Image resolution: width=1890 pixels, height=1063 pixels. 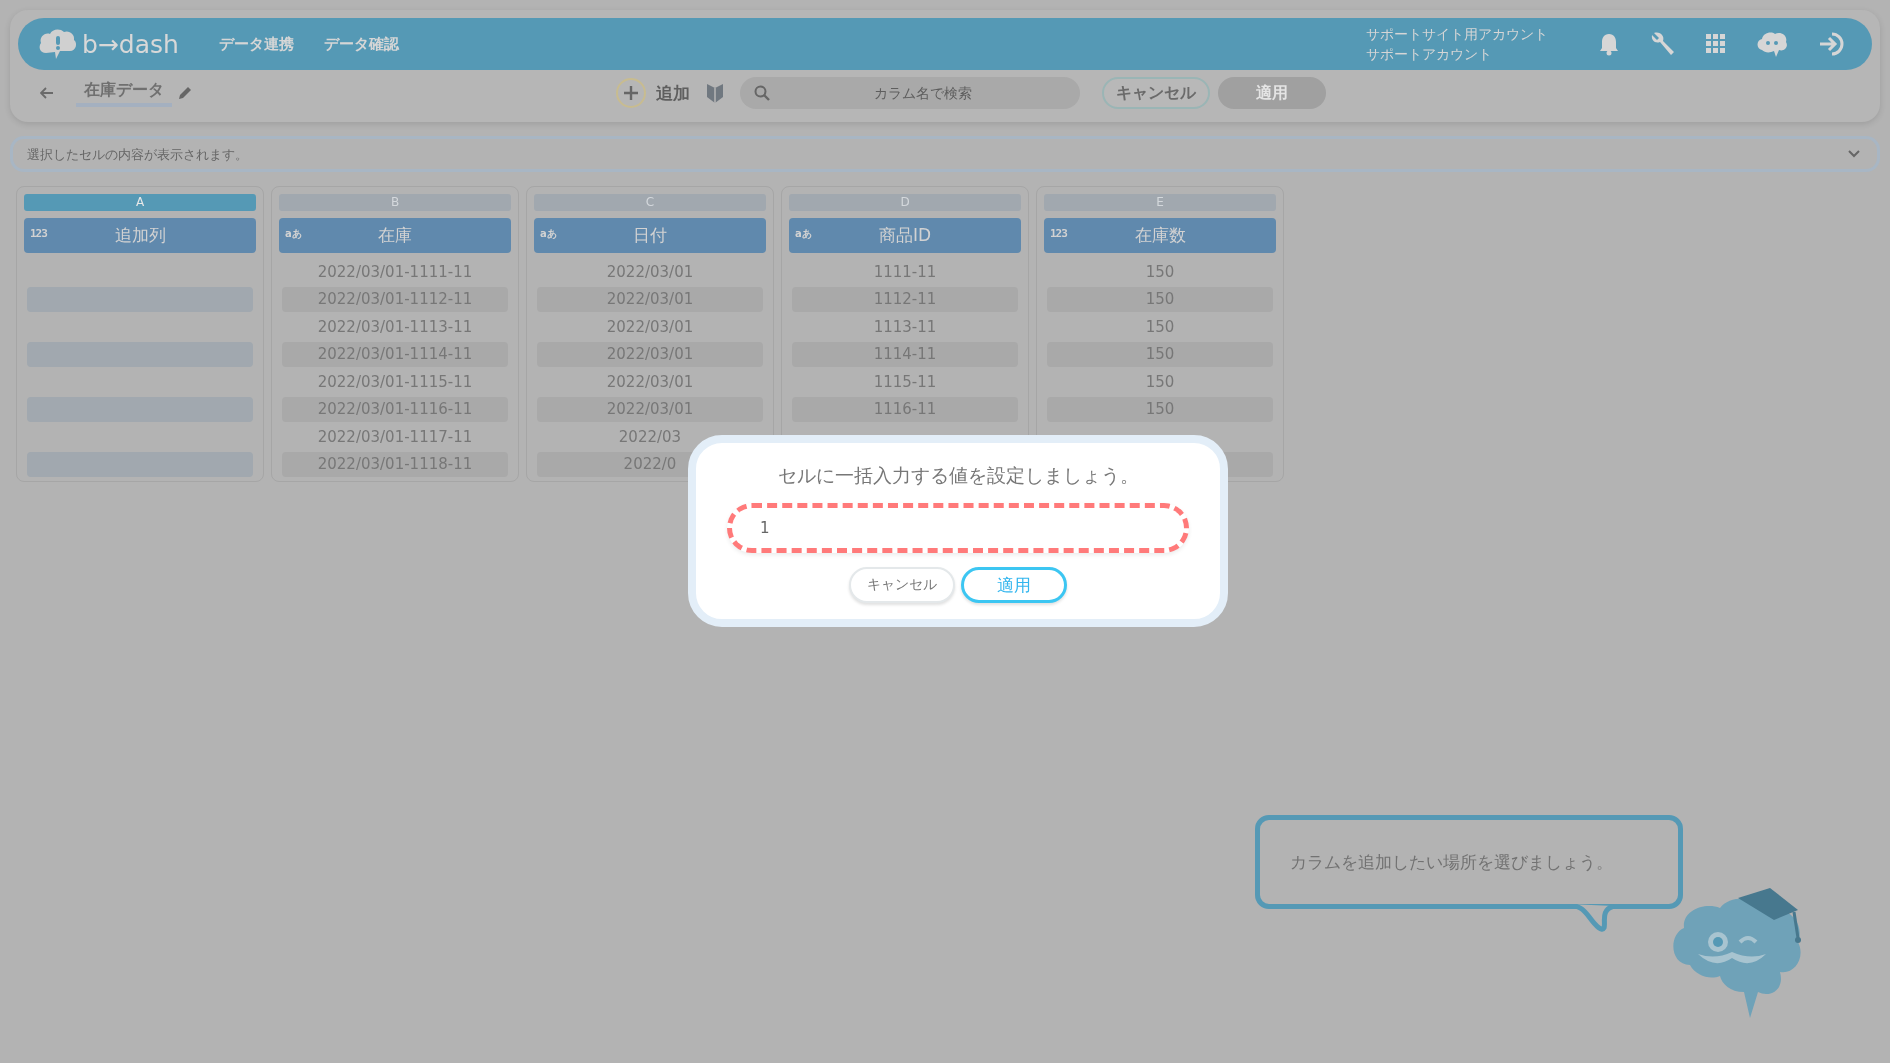 What do you see at coordinates (650, 437) in the screenshot?
I see `table-cell-text: 2022/03` at bounding box center [650, 437].